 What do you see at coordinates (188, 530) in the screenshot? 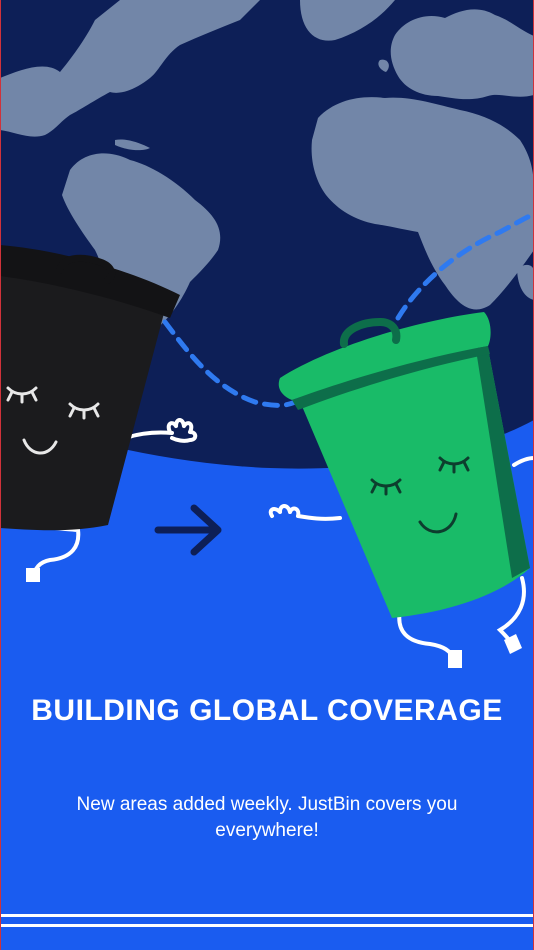
I see `arrow-right-icon` at bounding box center [188, 530].